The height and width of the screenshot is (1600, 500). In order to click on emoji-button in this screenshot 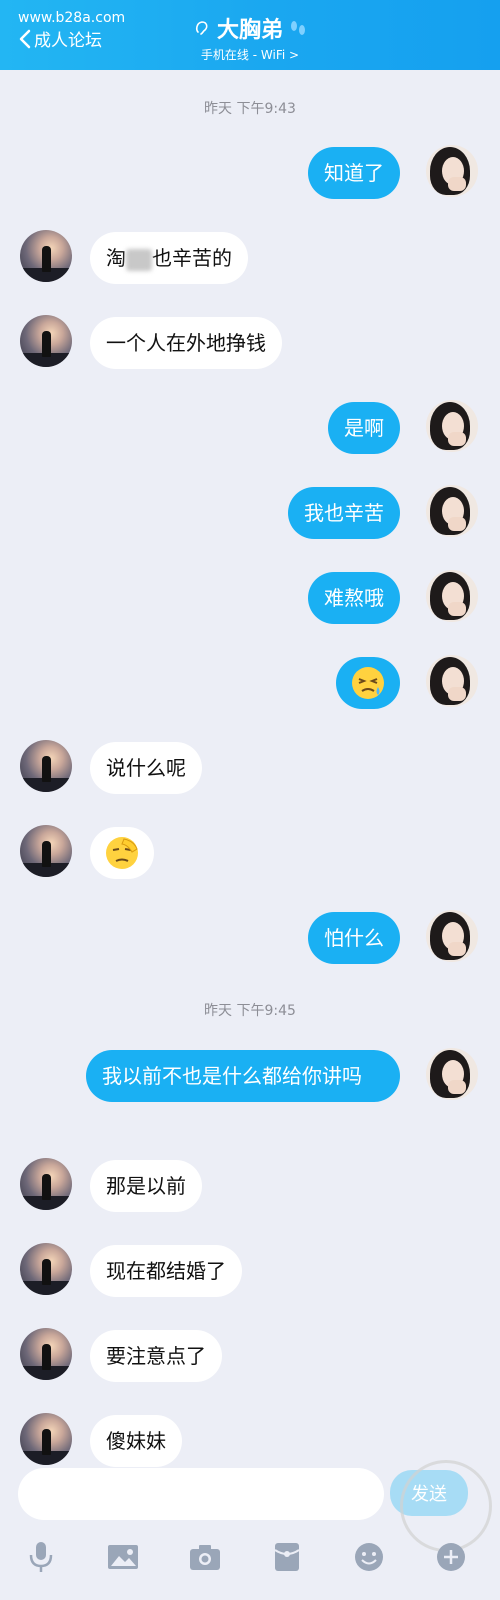, I will do `click(369, 1557)`.